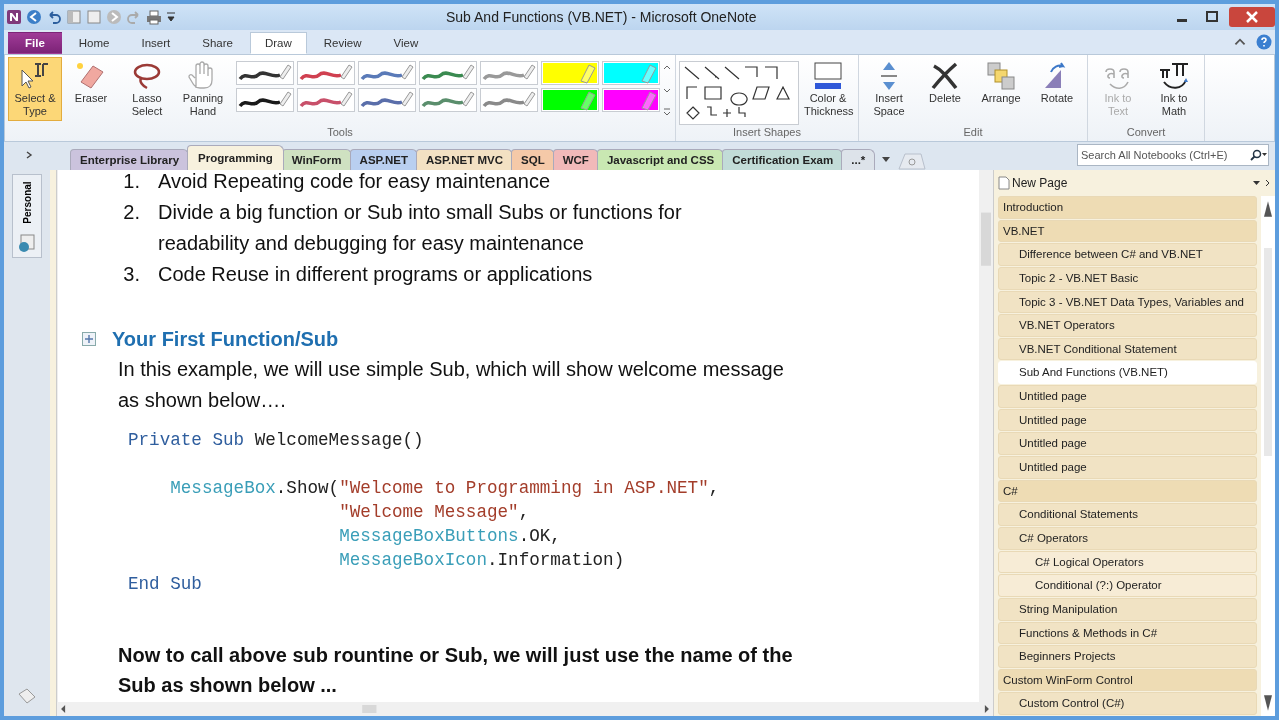 The height and width of the screenshot is (720, 1279). Describe the element at coordinates (1127, 231) in the screenshot. I see `page-item: VB.NET` at that location.